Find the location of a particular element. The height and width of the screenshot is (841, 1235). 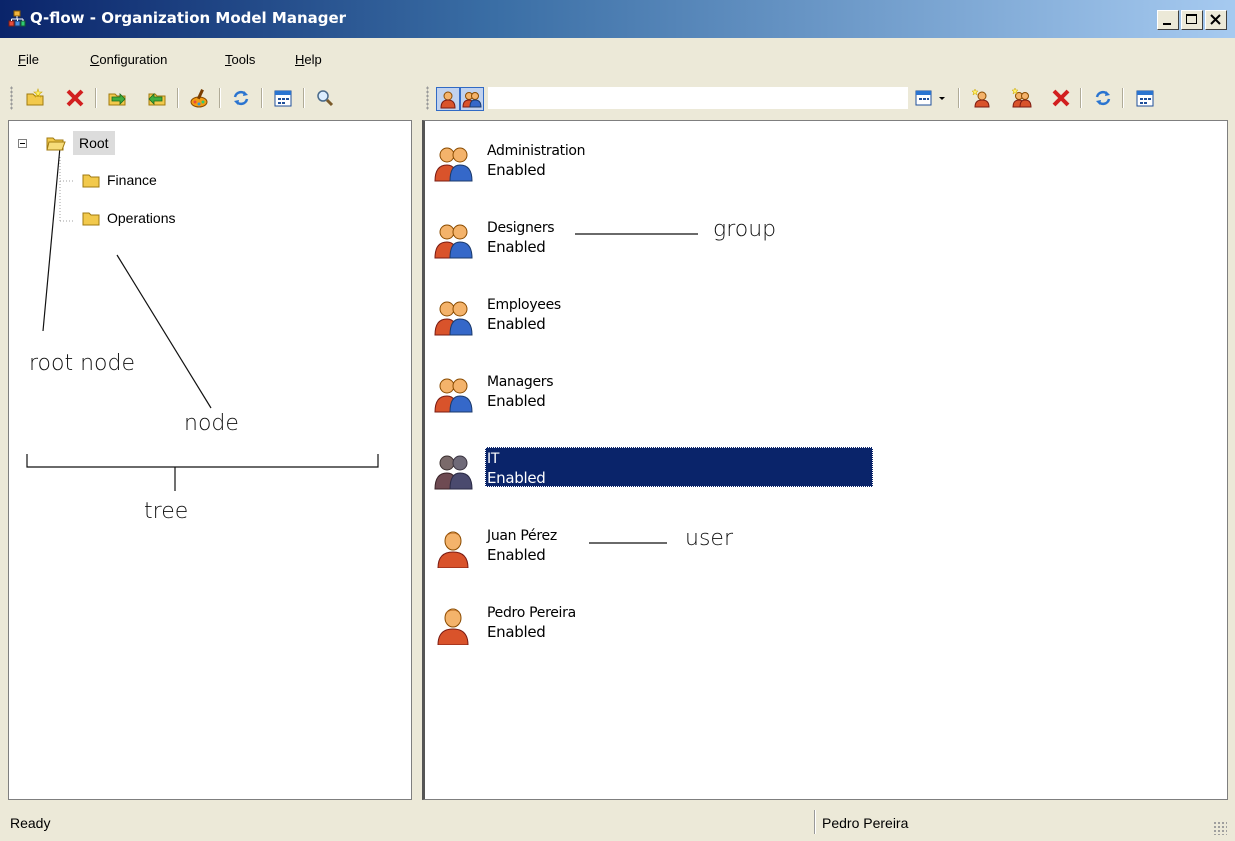

window-title: Q-flow - Organization Model Manager is located at coordinates (188, 18).